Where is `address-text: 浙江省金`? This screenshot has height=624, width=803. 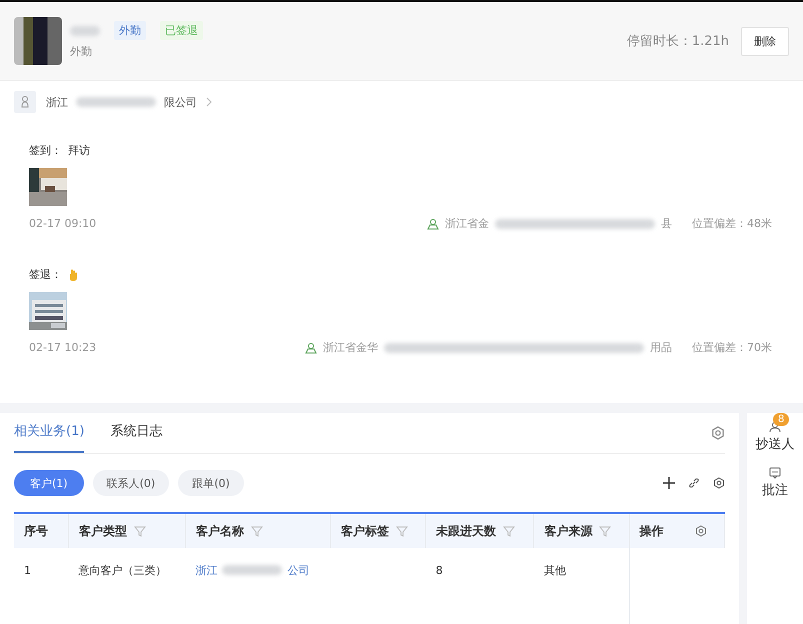
address-text: 浙江省金 is located at coordinates (467, 223).